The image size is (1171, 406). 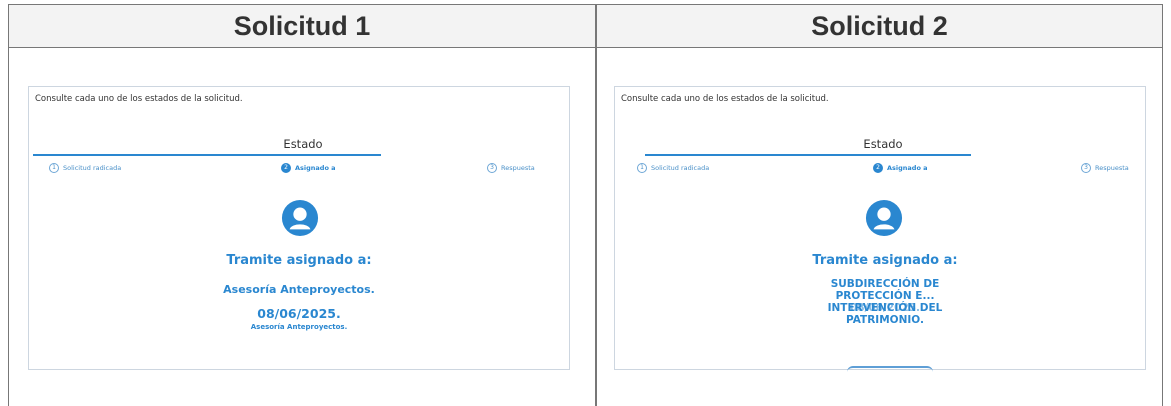 What do you see at coordinates (302, 26) in the screenshot?
I see `column-title-solicitud-1: Solicitud 1` at bounding box center [302, 26].